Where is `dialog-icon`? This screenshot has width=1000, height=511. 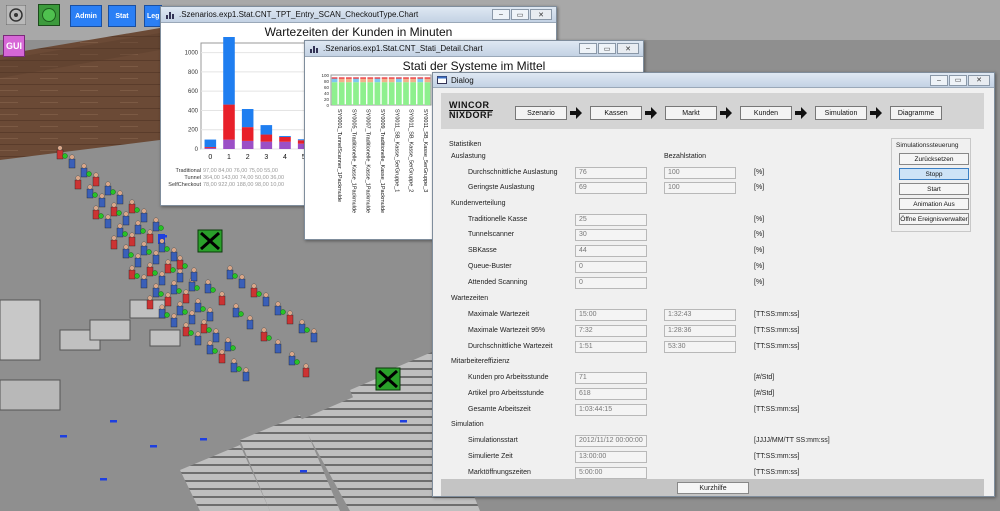
dialog-icon is located at coordinates (442, 80).